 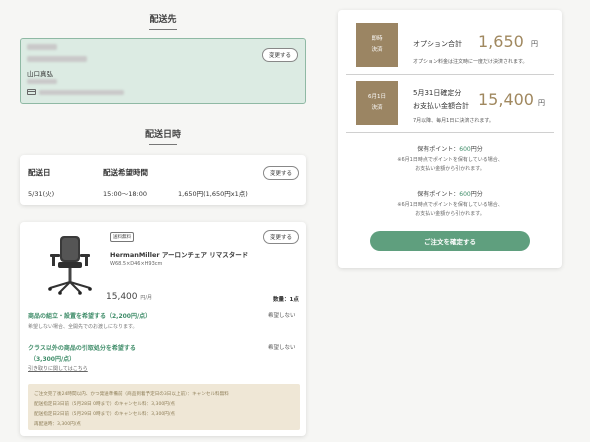 What do you see at coordinates (31, 92) in the screenshot?
I see `credit-card-icon` at bounding box center [31, 92].